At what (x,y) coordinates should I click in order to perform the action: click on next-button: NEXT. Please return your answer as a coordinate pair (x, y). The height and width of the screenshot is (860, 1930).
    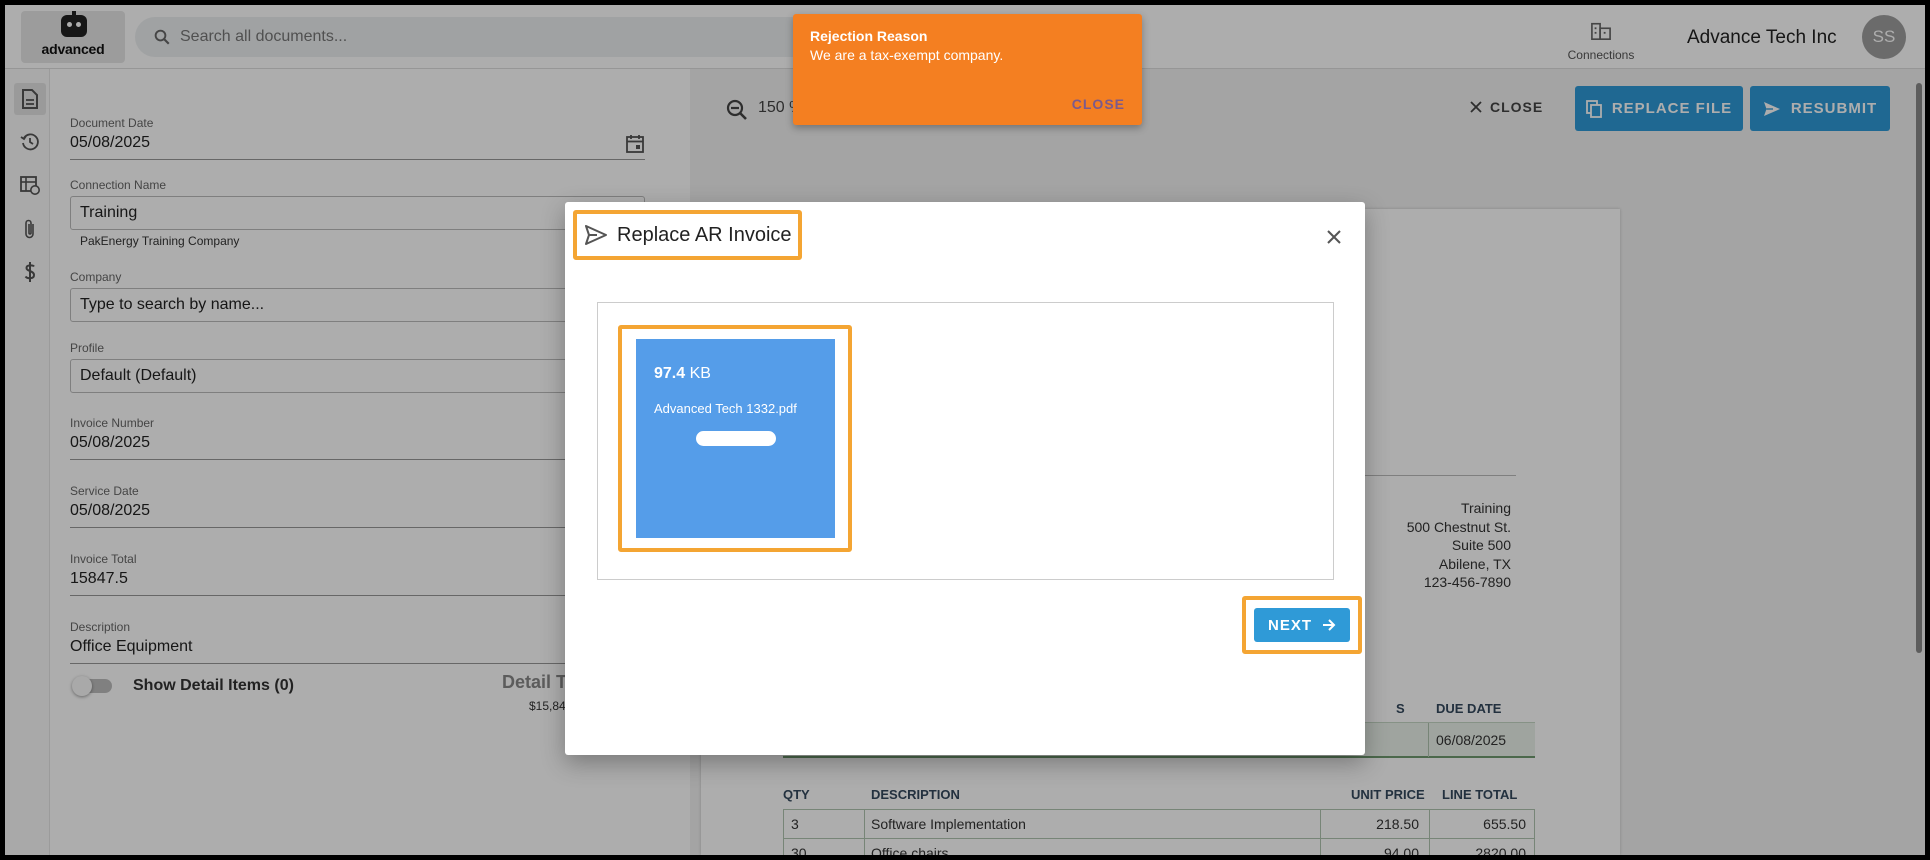
    Looking at the image, I should click on (1302, 625).